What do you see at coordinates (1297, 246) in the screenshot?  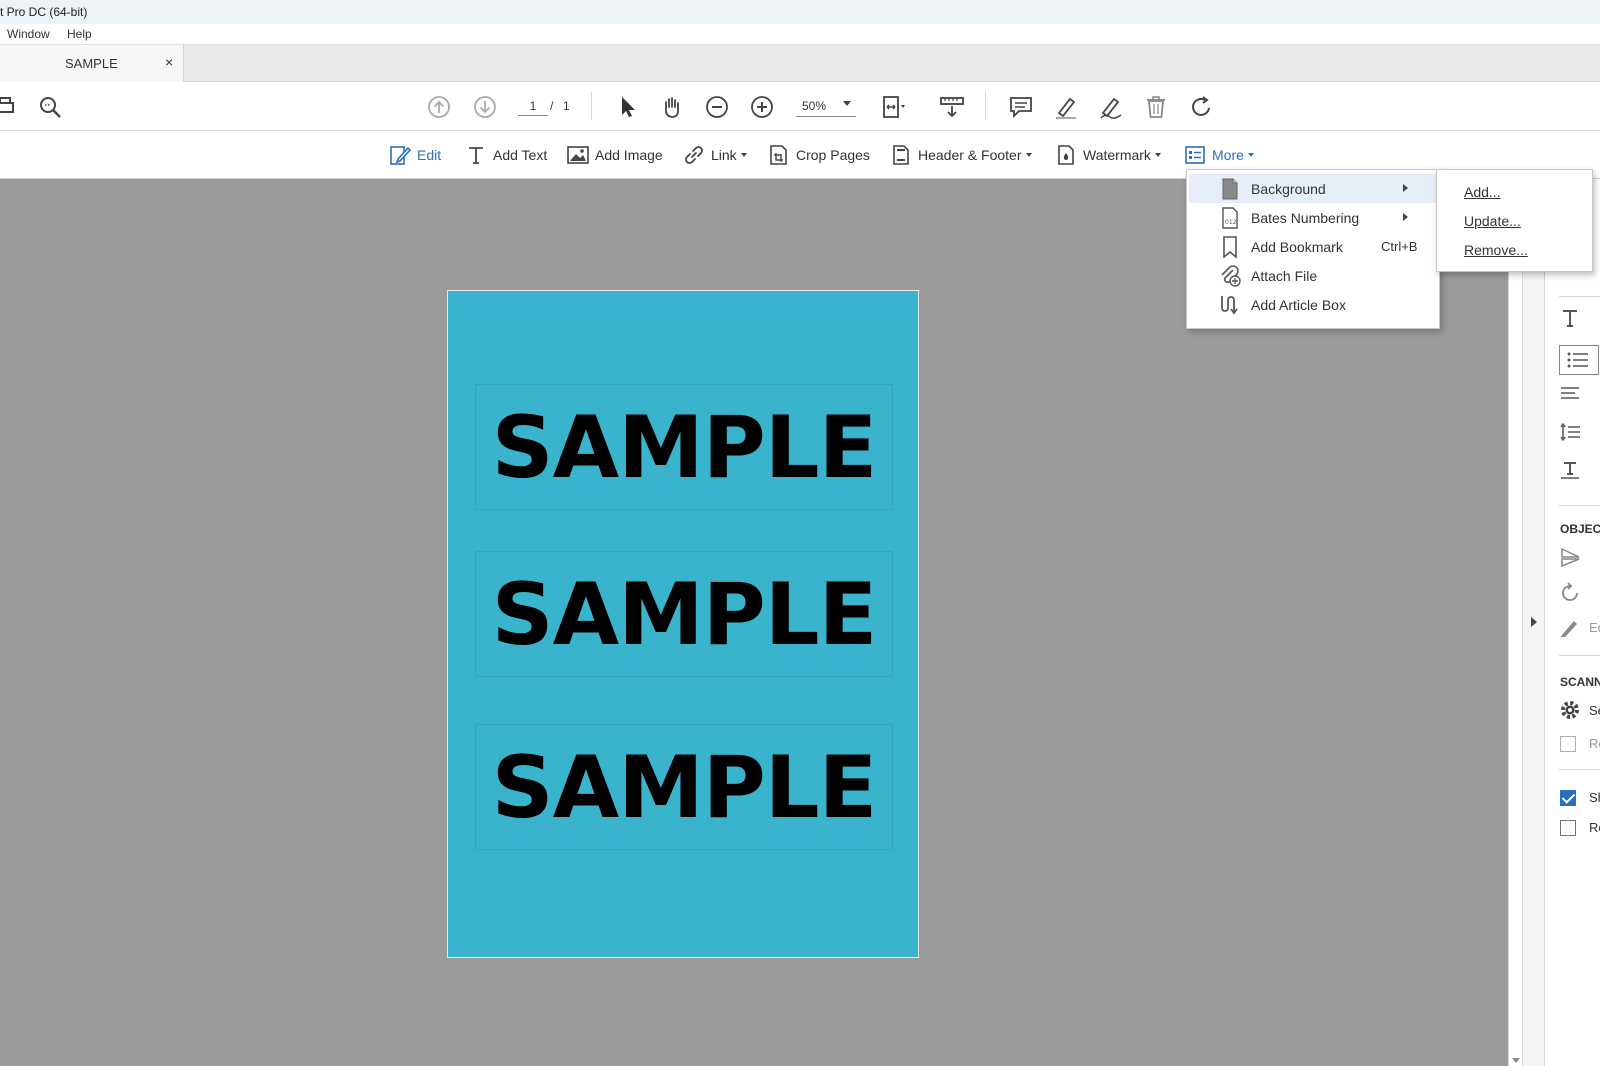 I see `menu-item-label: Add Bookmark` at bounding box center [1297, 246].